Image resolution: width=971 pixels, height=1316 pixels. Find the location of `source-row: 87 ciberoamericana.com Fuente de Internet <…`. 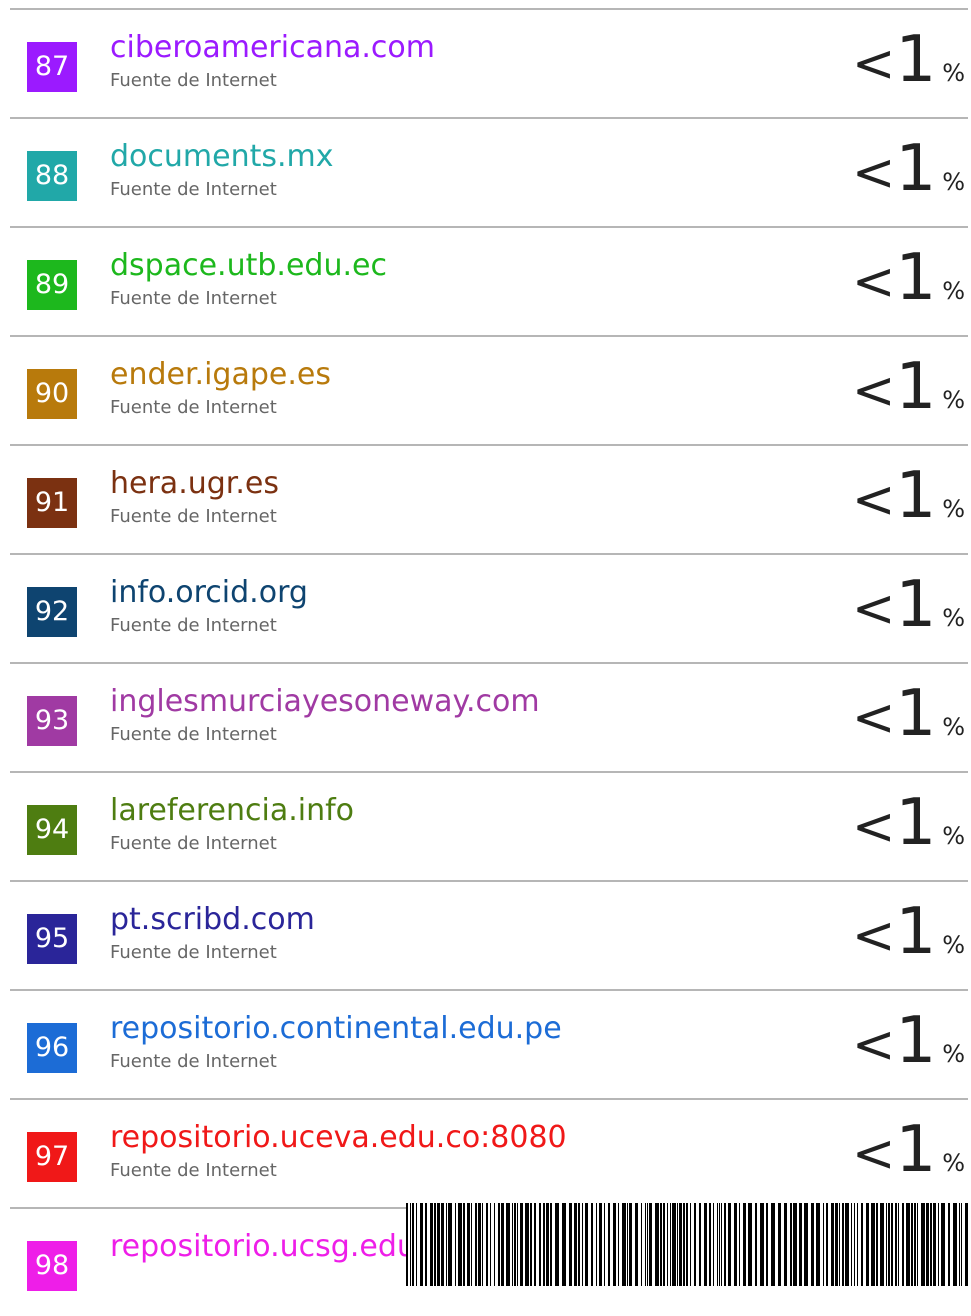

source-row: 87 ciberoamericana.com Fuente de Internet <… is located at coordinates (485, 62).